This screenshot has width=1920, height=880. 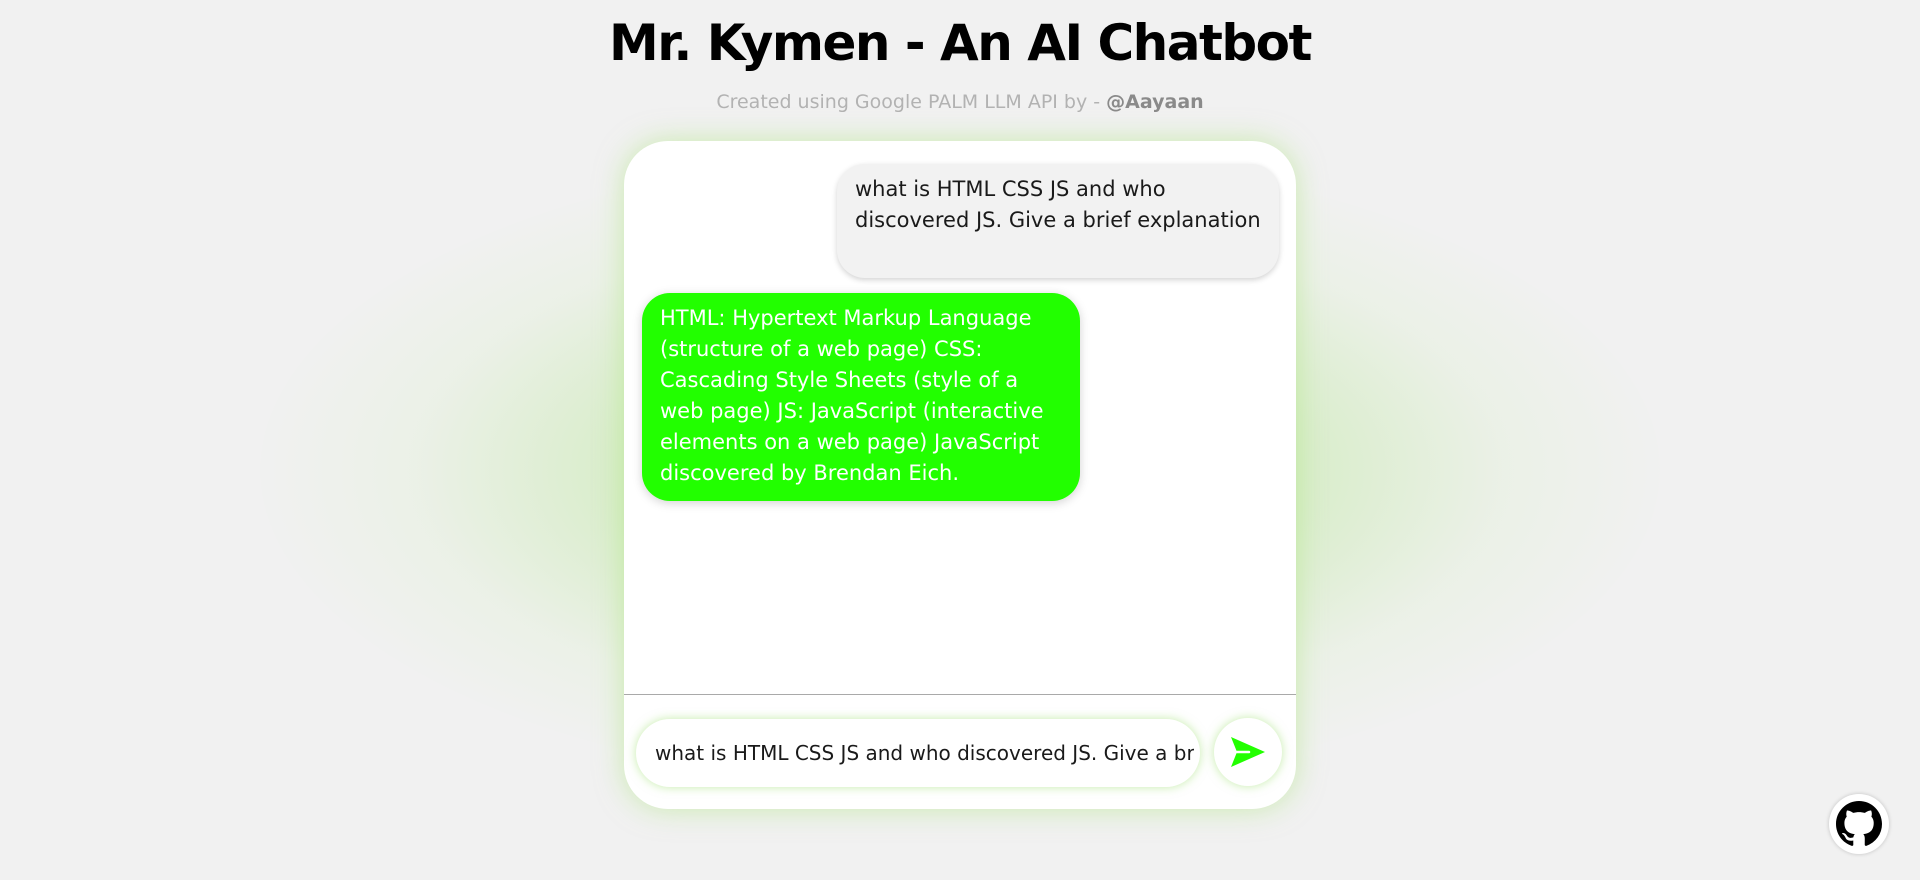 What do you see at coordinates (960, 694) in the screenshot?
I see `composer-divider` at bounding box center [960, 694].